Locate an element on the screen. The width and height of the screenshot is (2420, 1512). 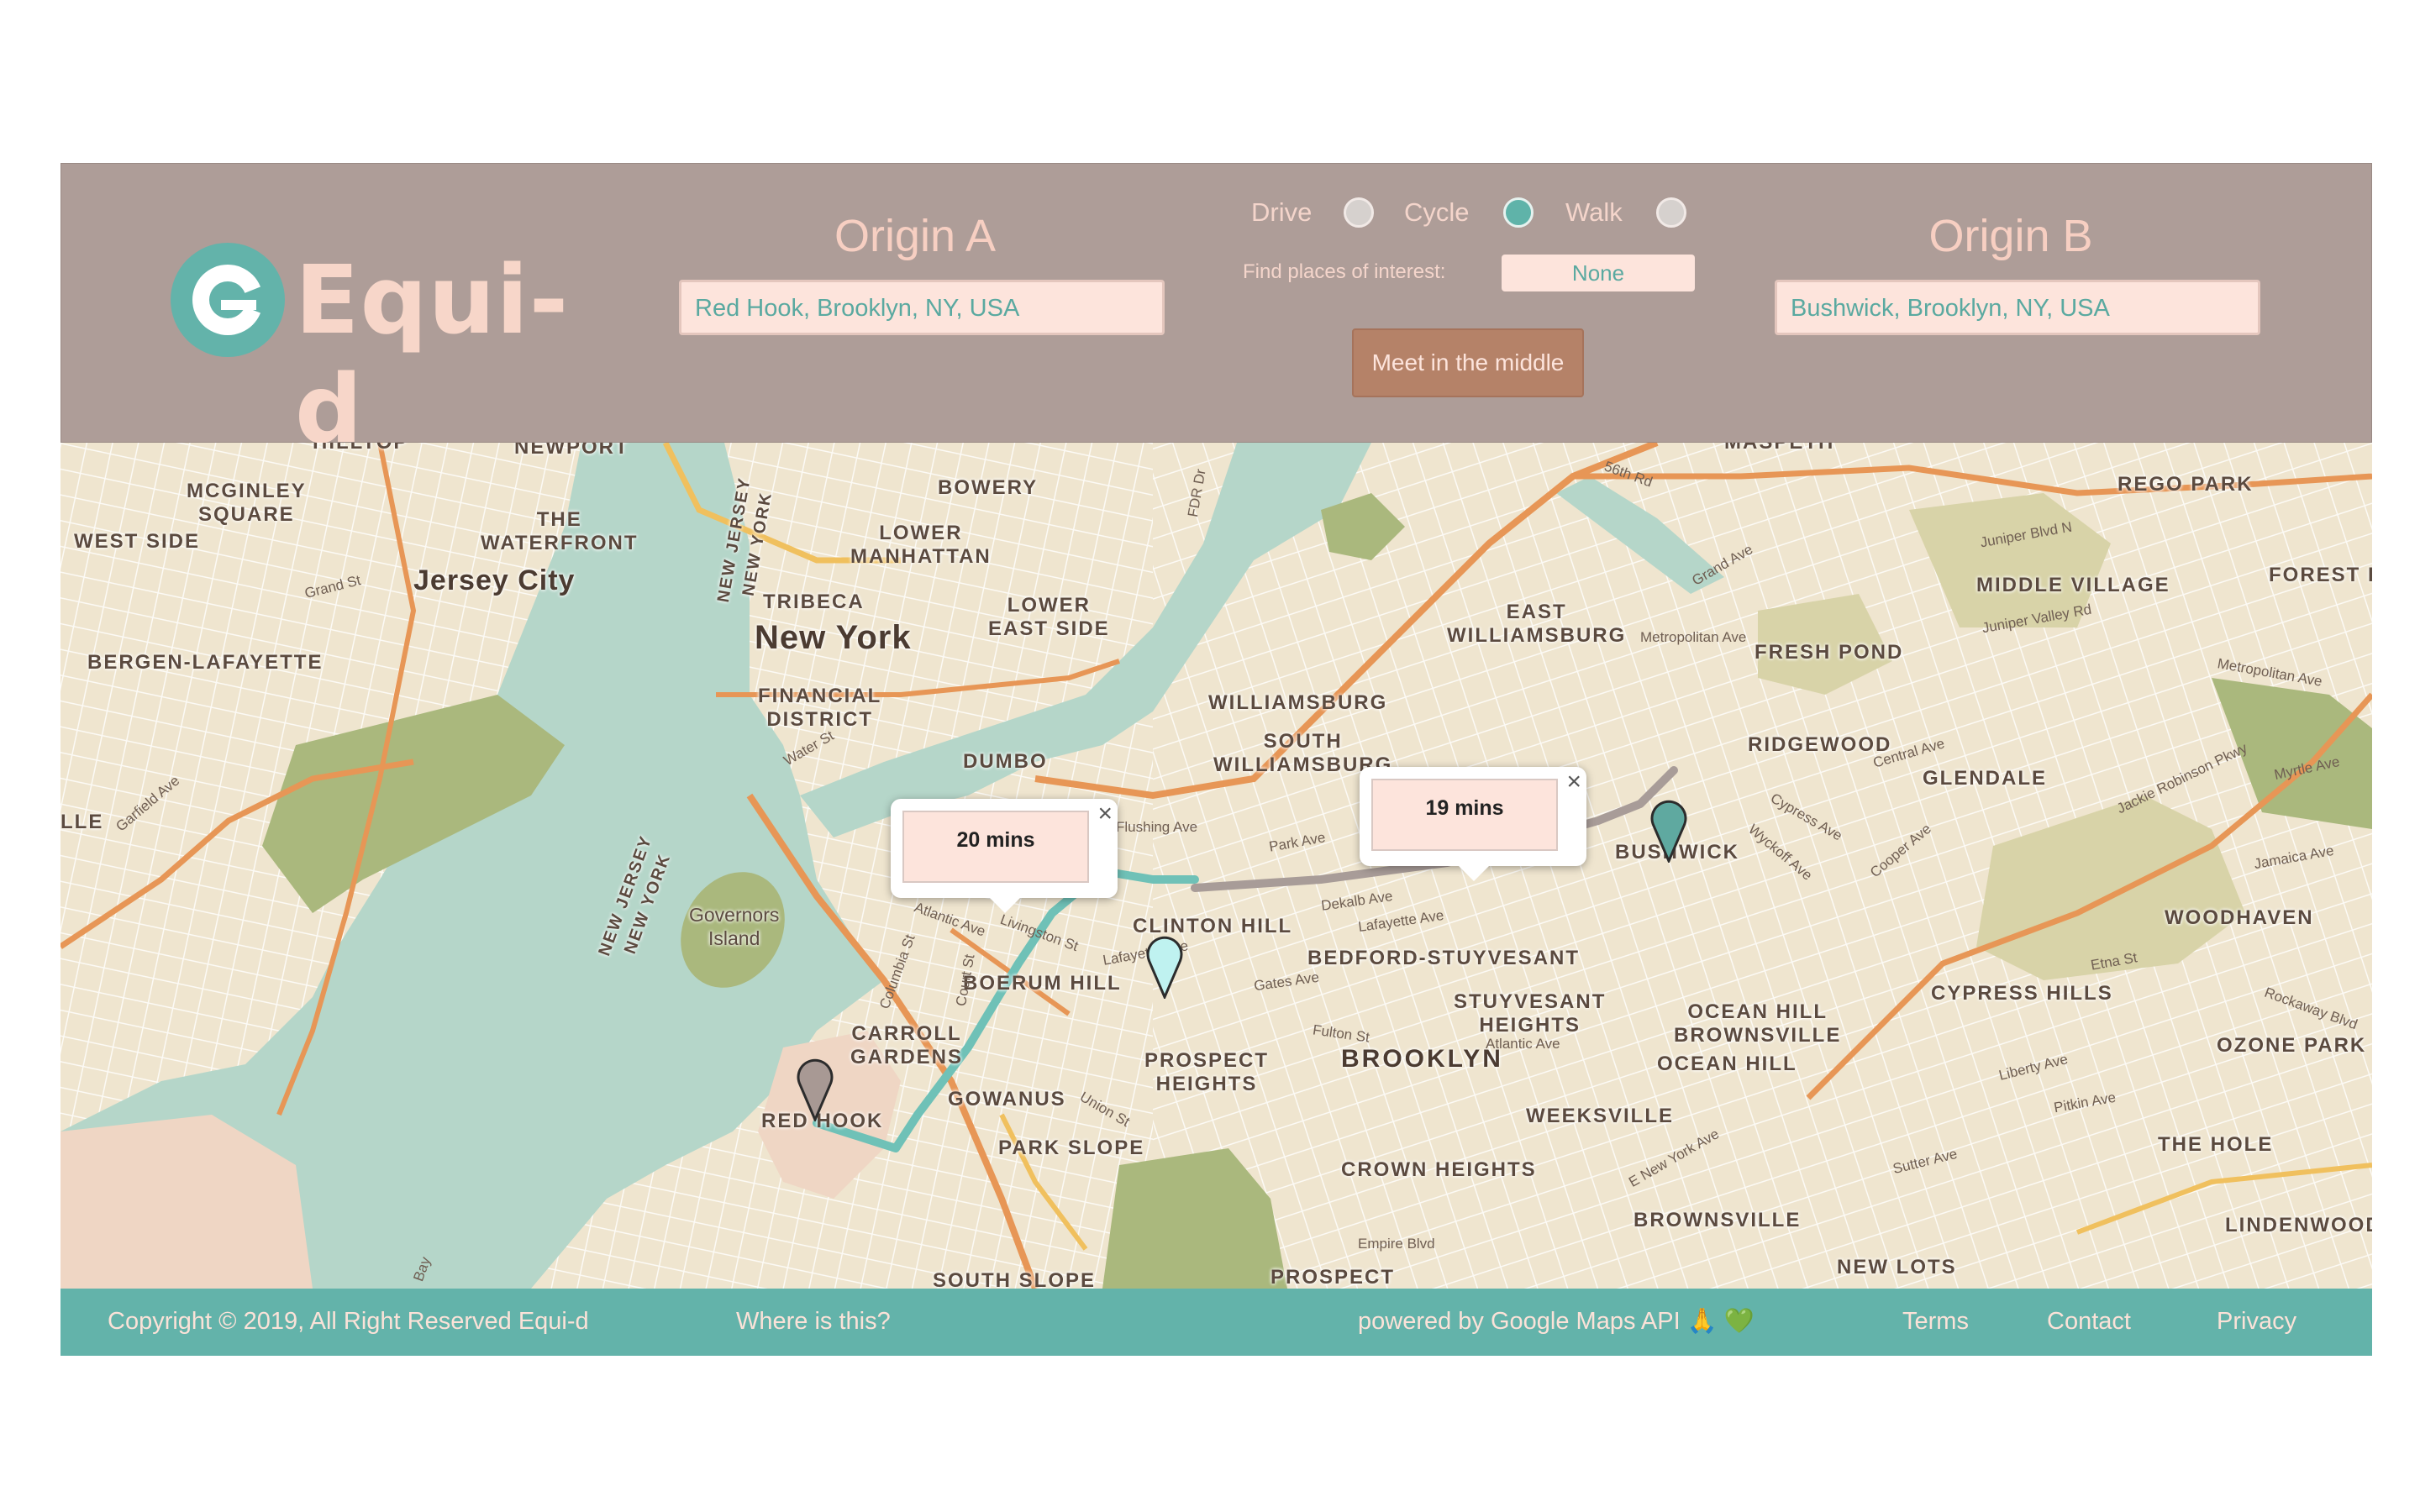
map-label-ocean-hill: OCEAN HILL is located at coordinates (1727, 1064).